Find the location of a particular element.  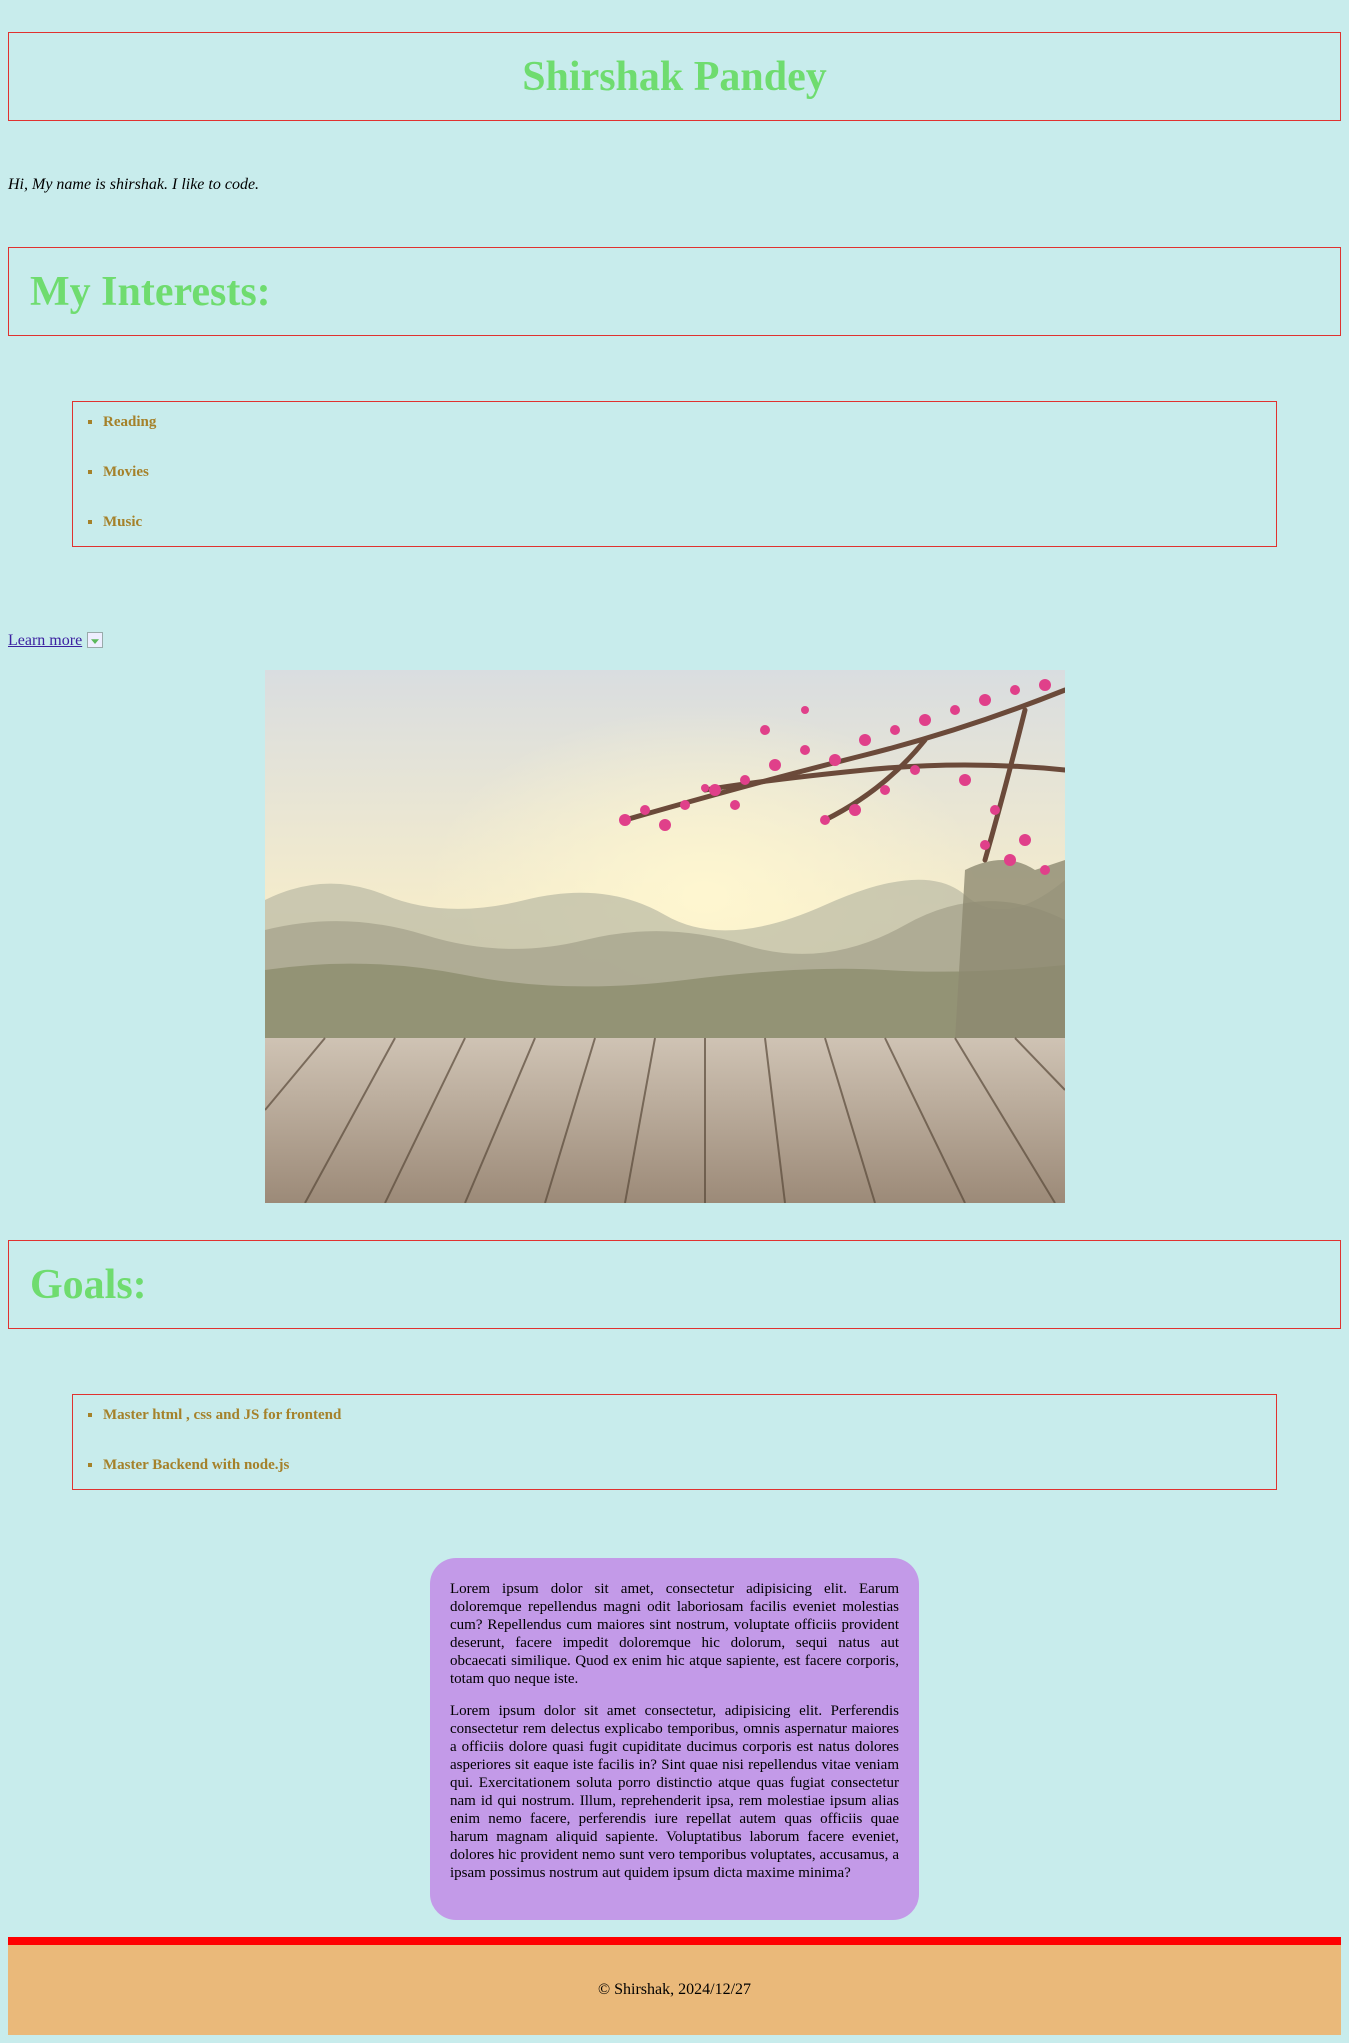

list-item: Master html , css and JS for frontend is located at coordinates (689, 1420).